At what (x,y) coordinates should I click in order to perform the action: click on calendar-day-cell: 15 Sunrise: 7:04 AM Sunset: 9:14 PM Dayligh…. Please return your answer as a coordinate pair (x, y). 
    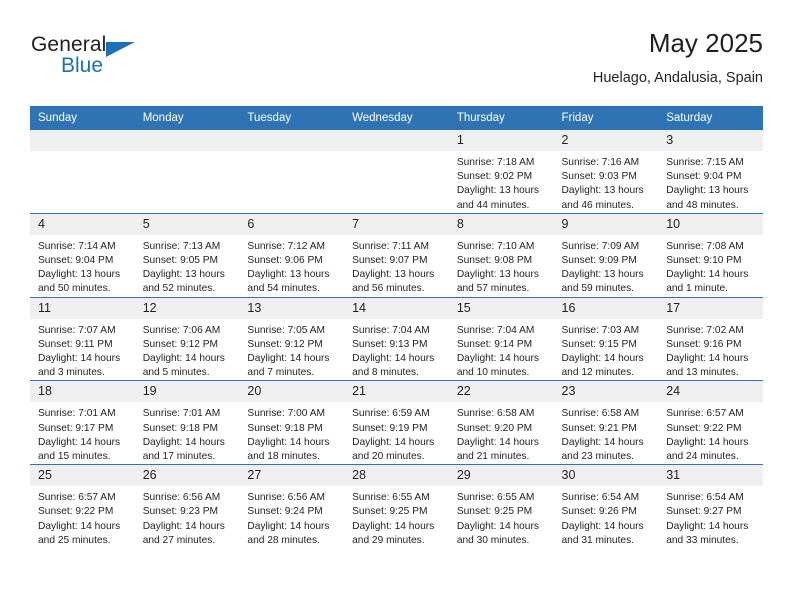
    Looking at the image, I should click on (501, 338).